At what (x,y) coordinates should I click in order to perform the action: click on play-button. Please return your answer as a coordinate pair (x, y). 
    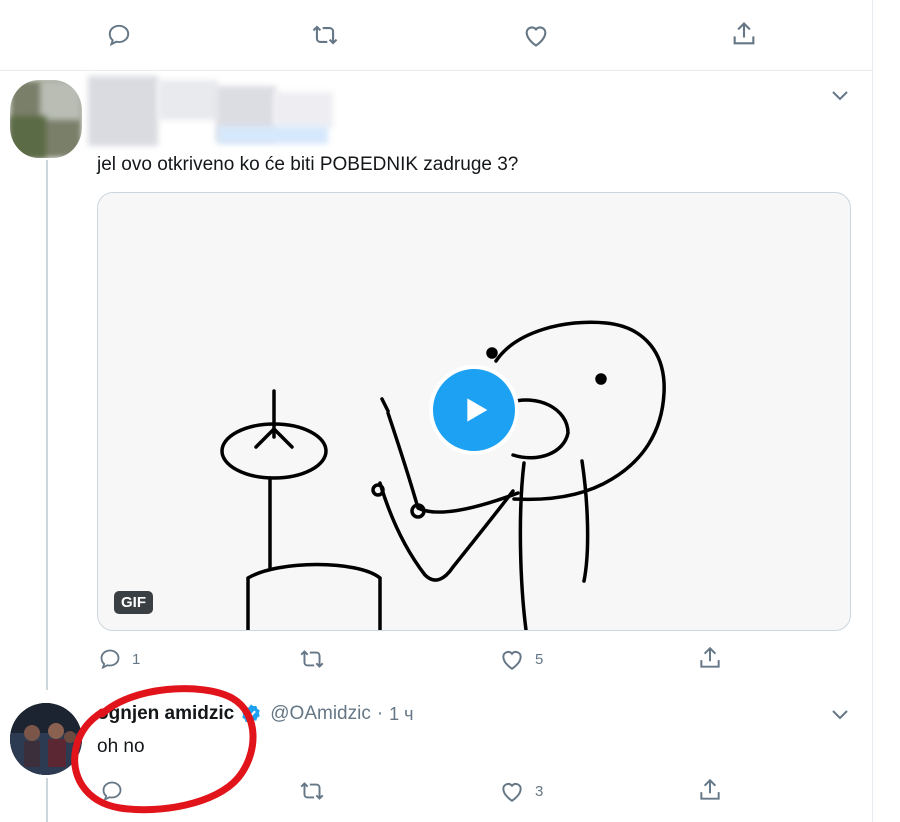
    Looking at the image, I should click on (474, 410).